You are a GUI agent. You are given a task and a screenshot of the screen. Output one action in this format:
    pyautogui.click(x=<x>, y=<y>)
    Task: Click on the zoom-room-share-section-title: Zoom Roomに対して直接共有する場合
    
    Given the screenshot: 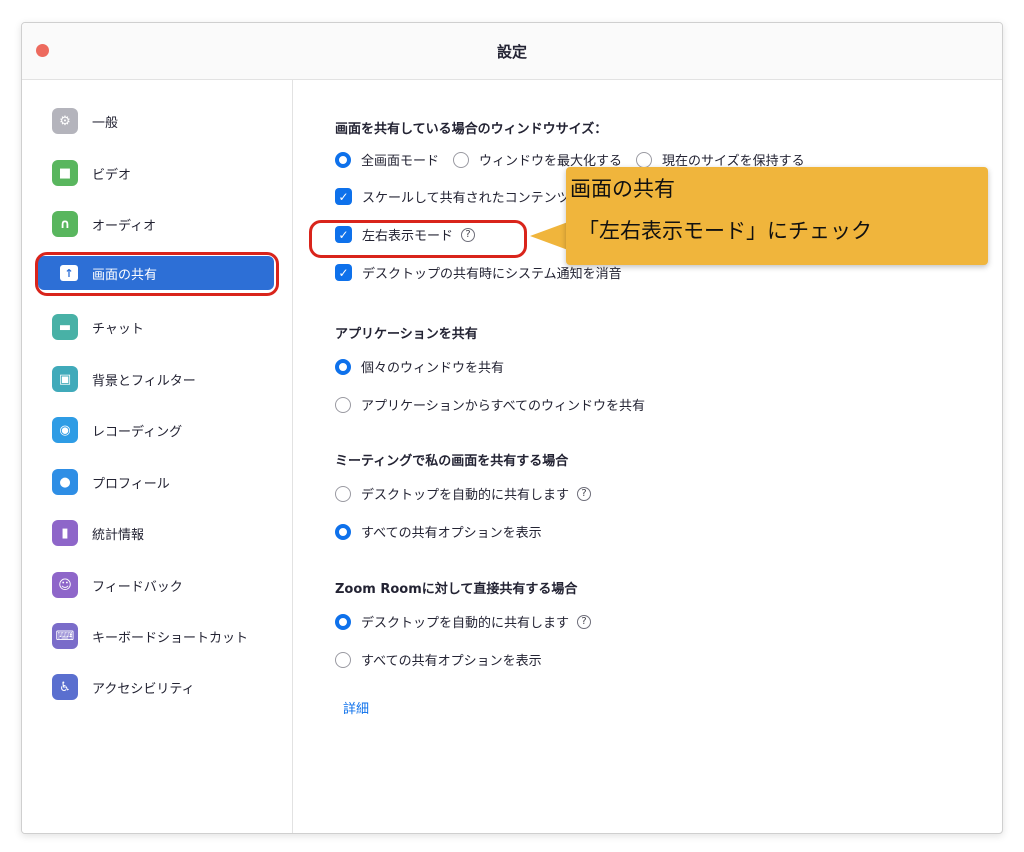 What is the action you would take?
    pyautogui.click(x=456, y=589)
    